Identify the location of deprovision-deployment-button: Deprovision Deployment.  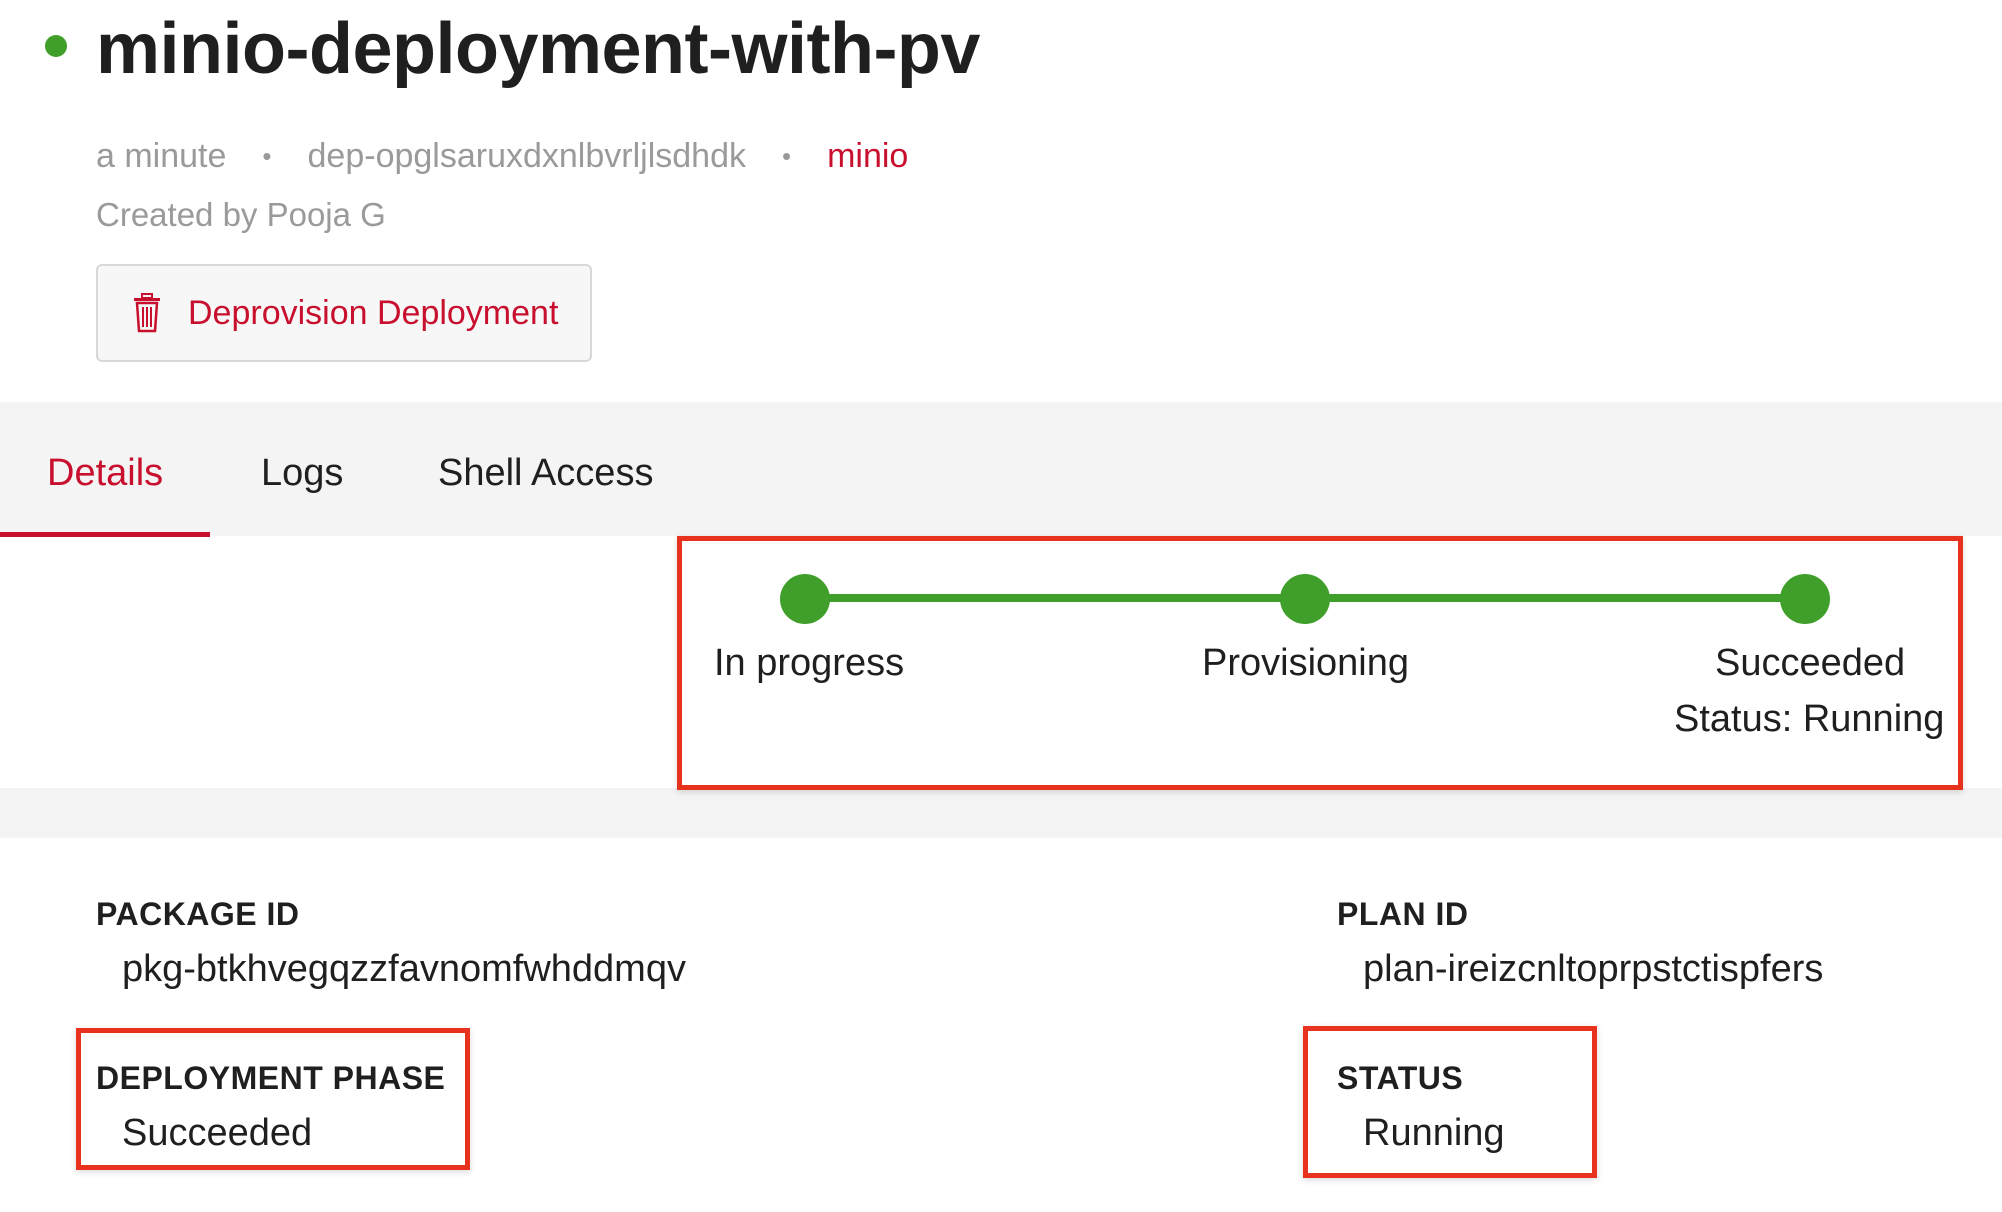
(344, 313).